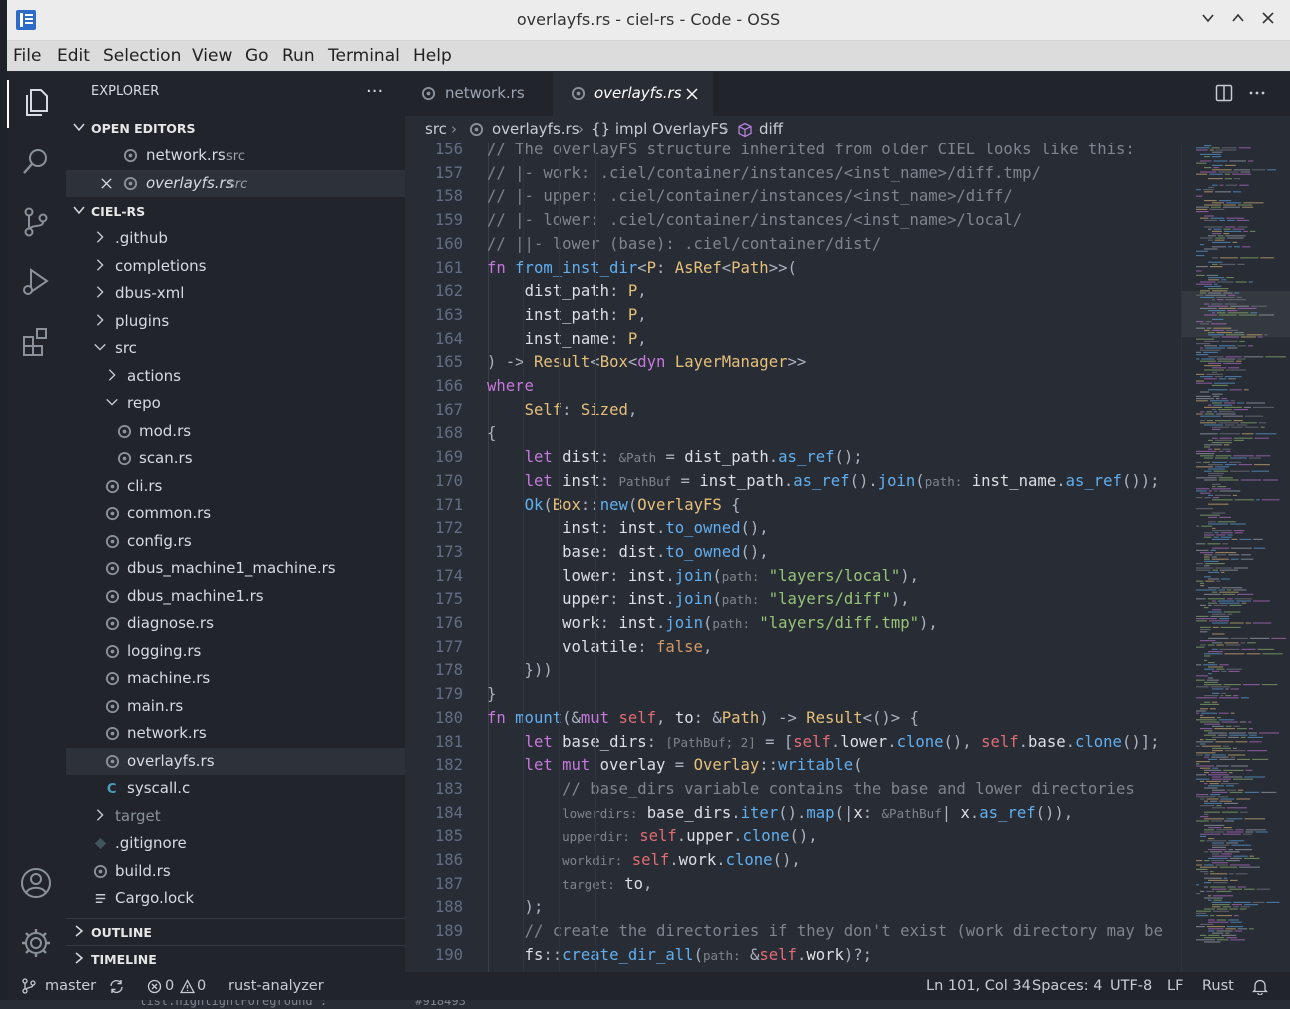 Image resolution: width=1290 pixels, height=1009 pixels. What do you see at coordinates (235, 706) in the screenshot?
I see `tree-item: main.rs` at bounding box center [235, 706].